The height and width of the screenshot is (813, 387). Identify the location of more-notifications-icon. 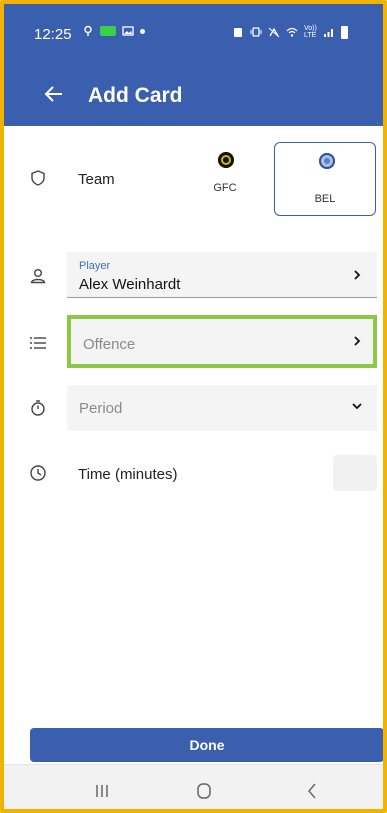
(142, 31).